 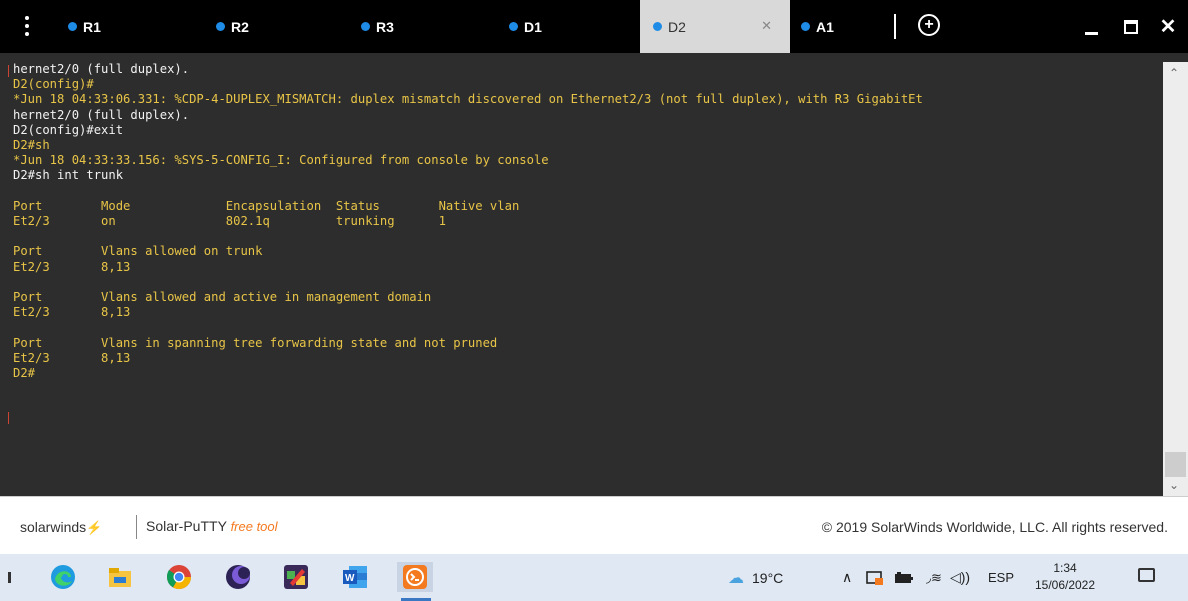 What do you see at coordinates (179, 577) in the screenshot?
I see `chrome-icon` at bounding box center [179, 577].